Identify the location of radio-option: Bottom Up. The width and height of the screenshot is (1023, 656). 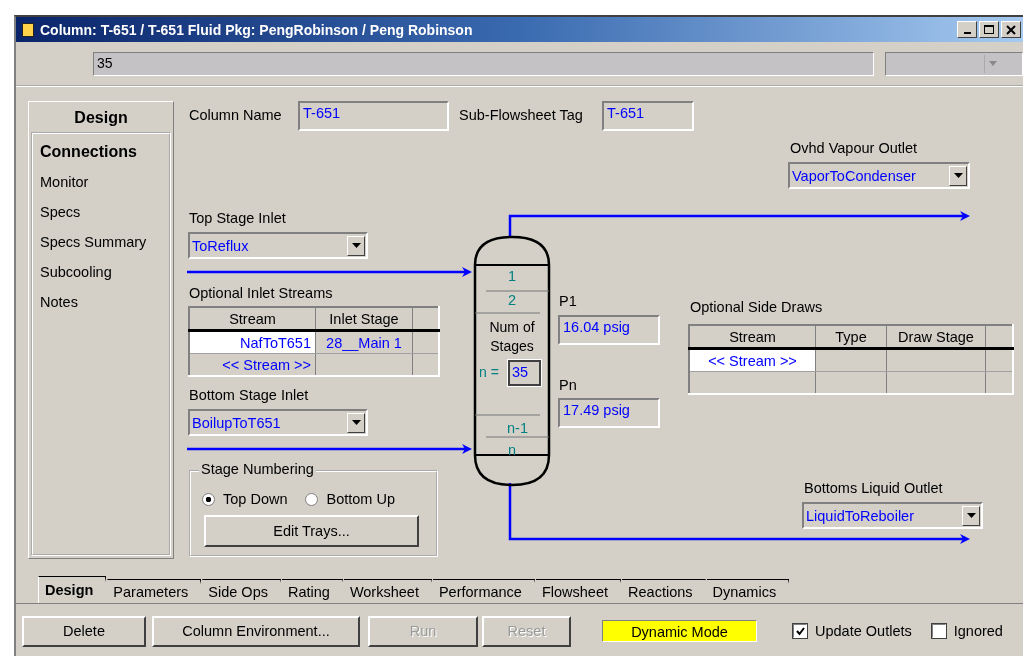
(350, 499).